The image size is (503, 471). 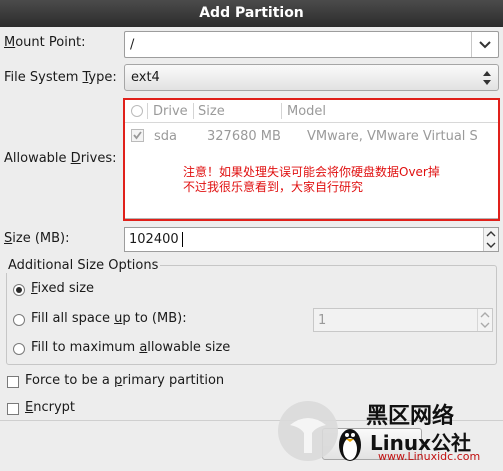 I want to click on column-header-model: Model, so click(x=306, y=111).